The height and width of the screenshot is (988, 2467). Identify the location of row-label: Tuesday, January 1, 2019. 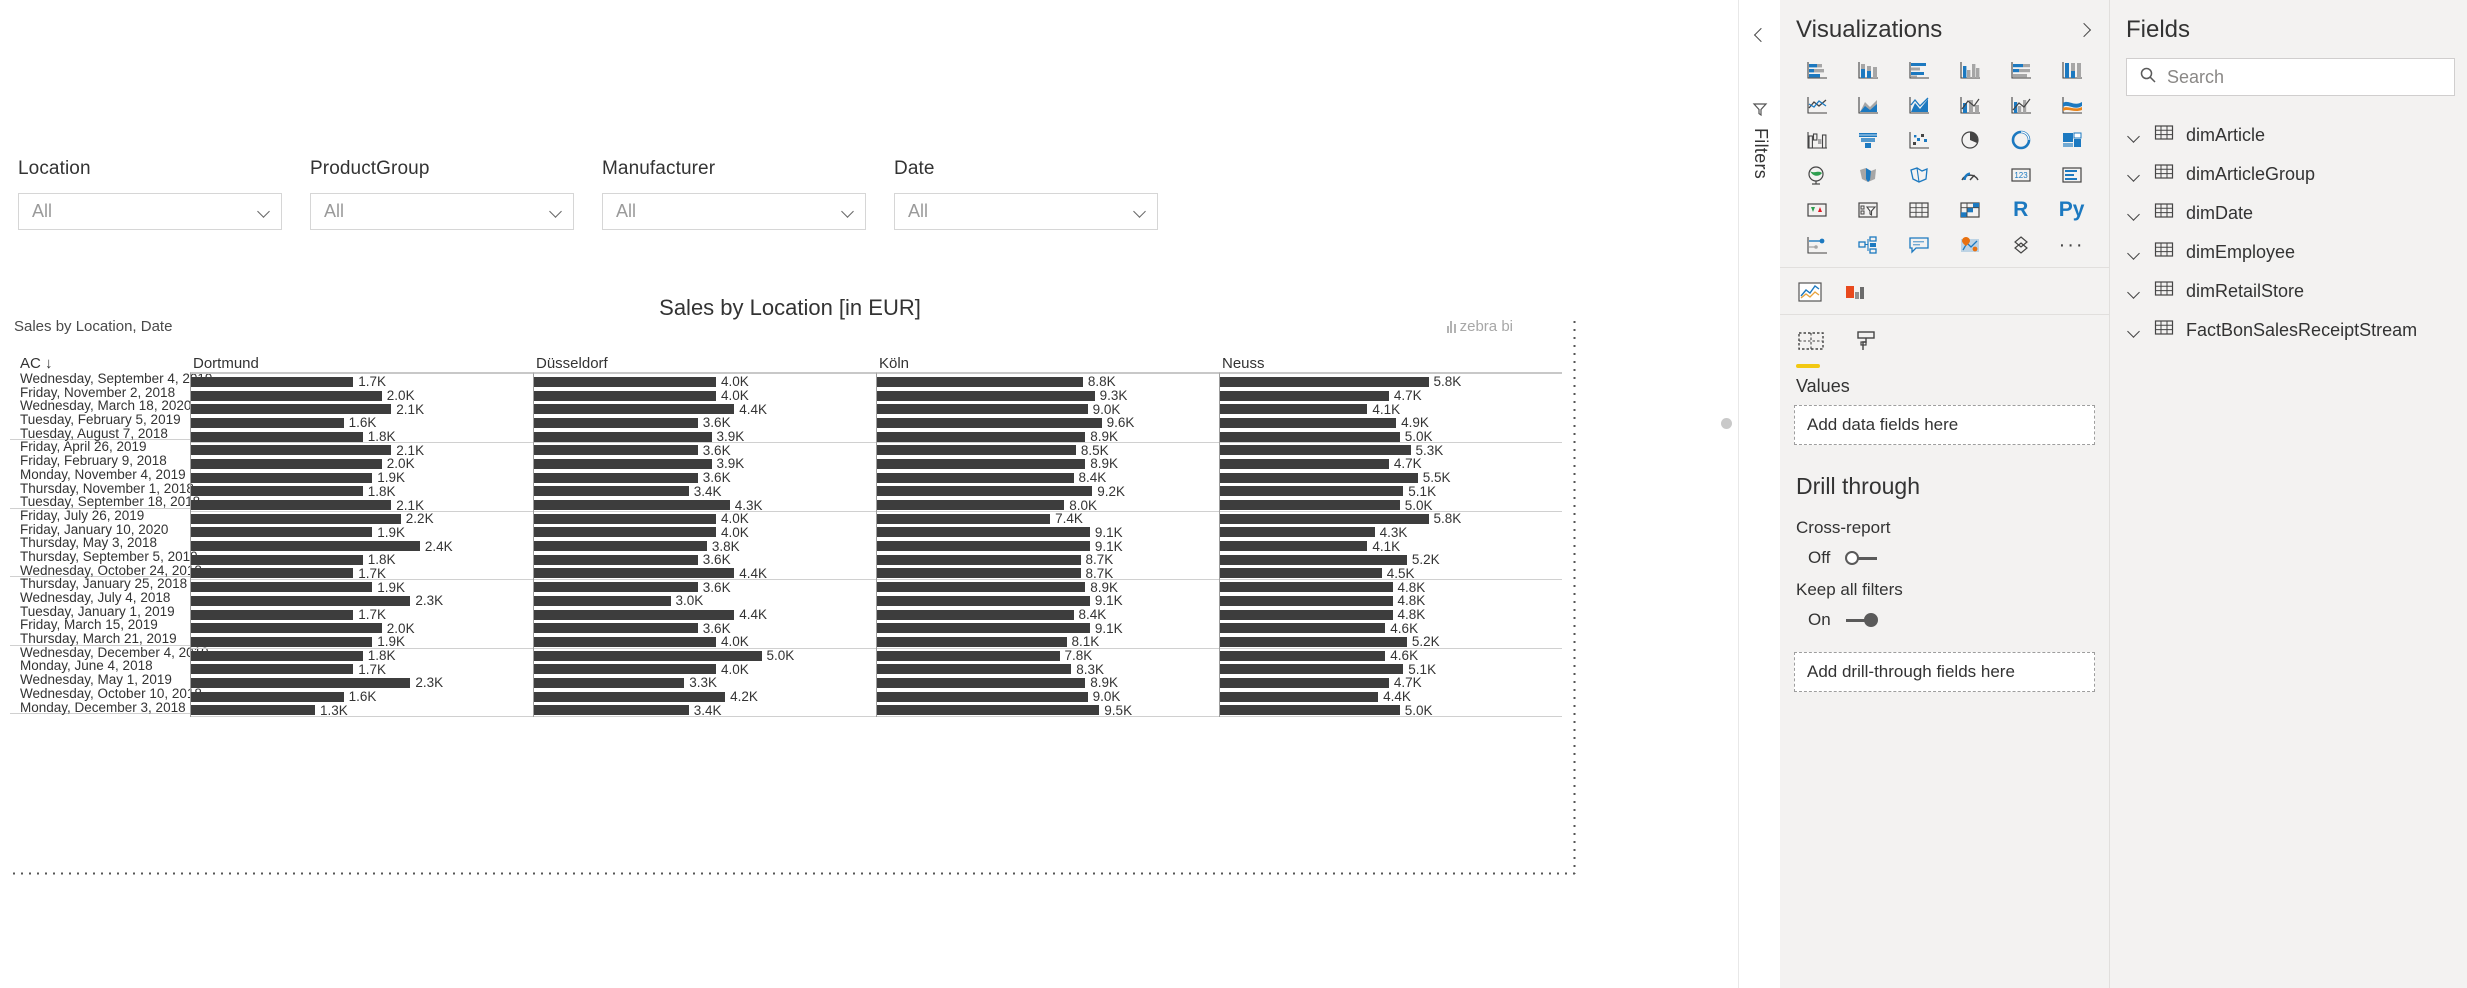
(100, 611).